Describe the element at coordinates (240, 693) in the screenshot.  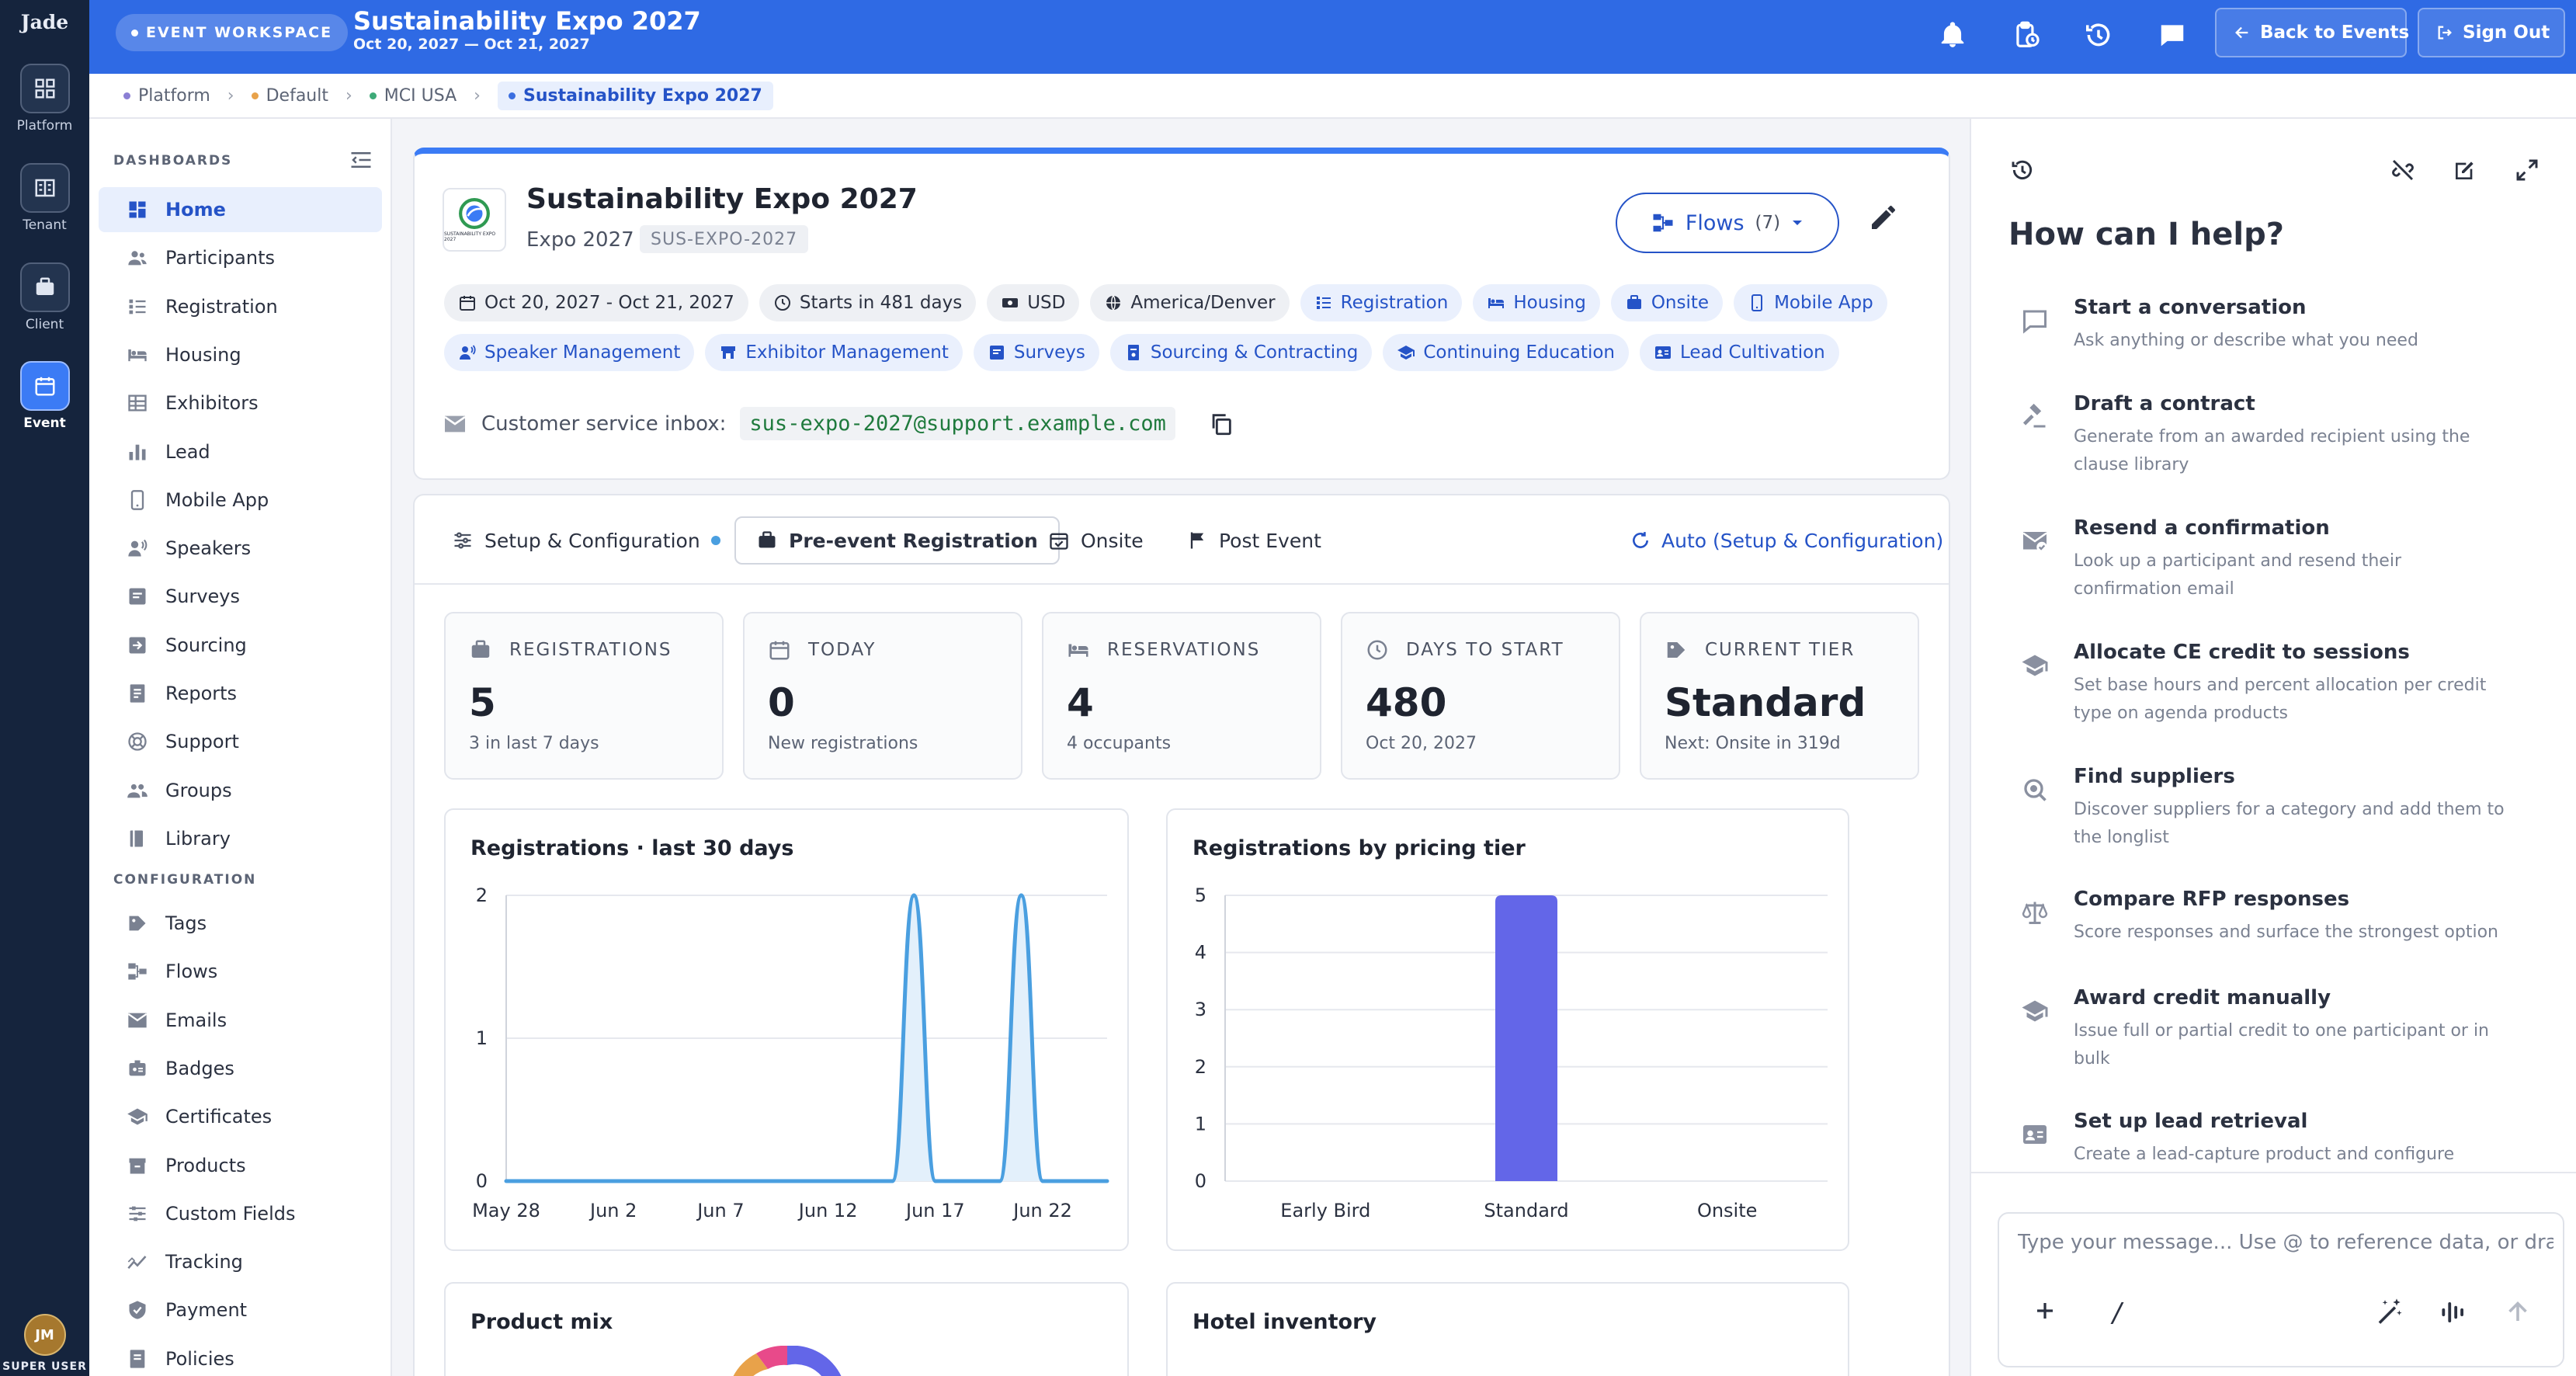
I see `sidebar-item-reports: Reports` at that location.